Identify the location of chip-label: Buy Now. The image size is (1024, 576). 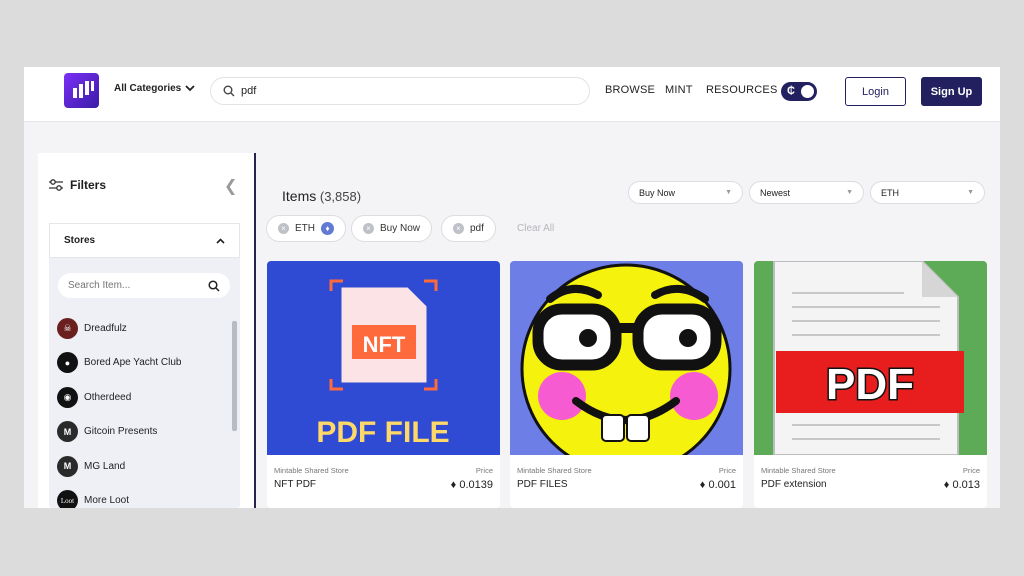
(400, 228).